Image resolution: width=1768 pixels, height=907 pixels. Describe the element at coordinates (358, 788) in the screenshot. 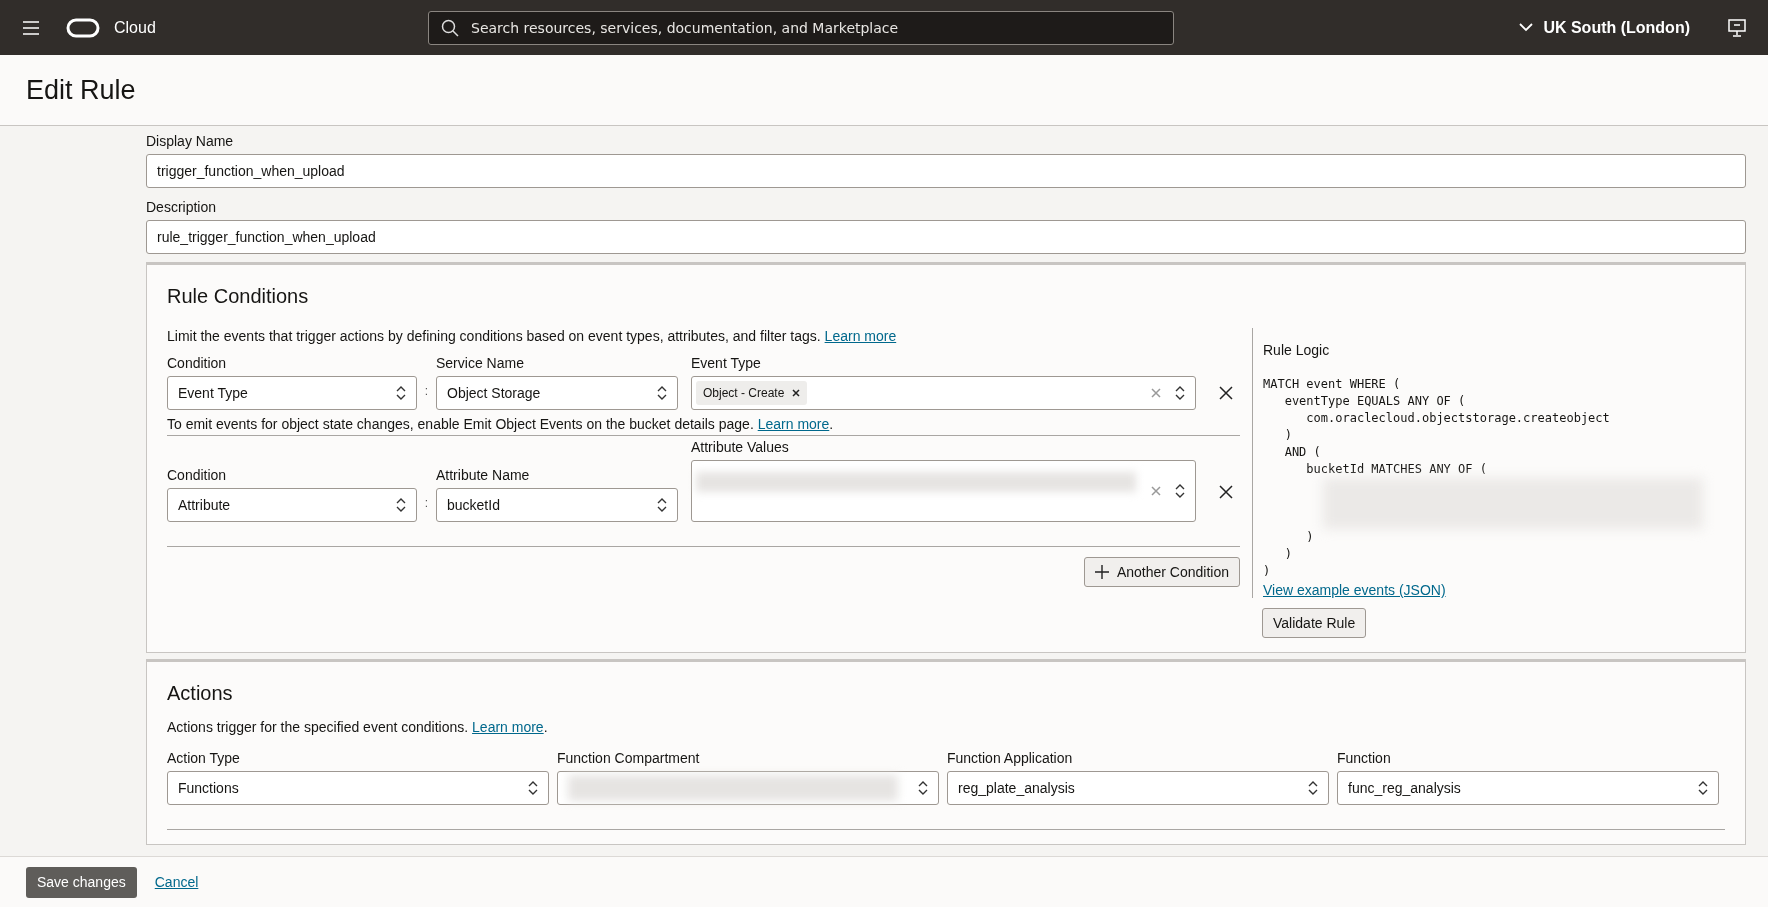

I see `select-field: Functions` at that location.